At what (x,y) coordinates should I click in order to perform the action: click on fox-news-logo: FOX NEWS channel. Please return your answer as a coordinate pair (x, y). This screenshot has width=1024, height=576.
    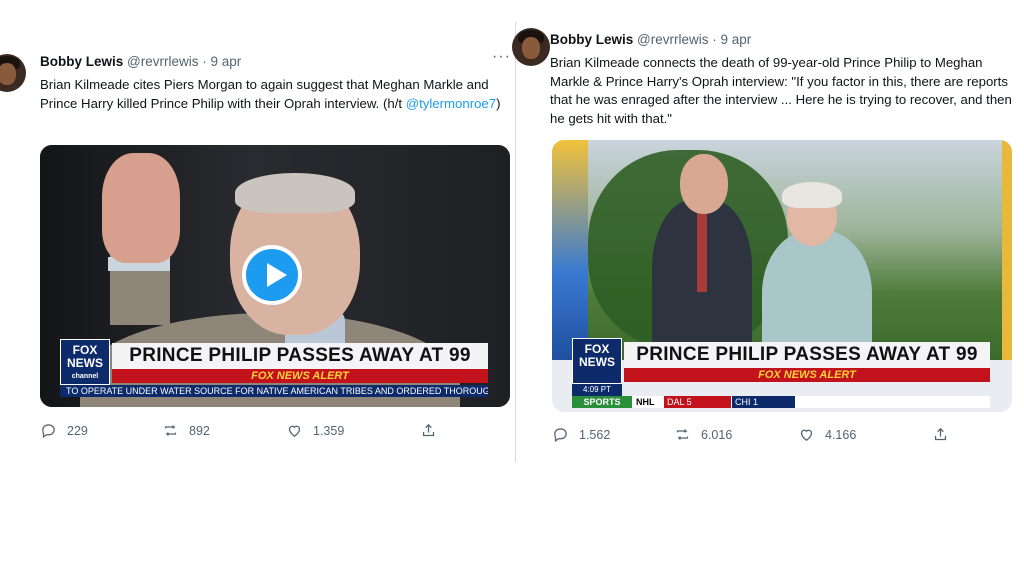
    Looking at the image, I should click on (85, 362).